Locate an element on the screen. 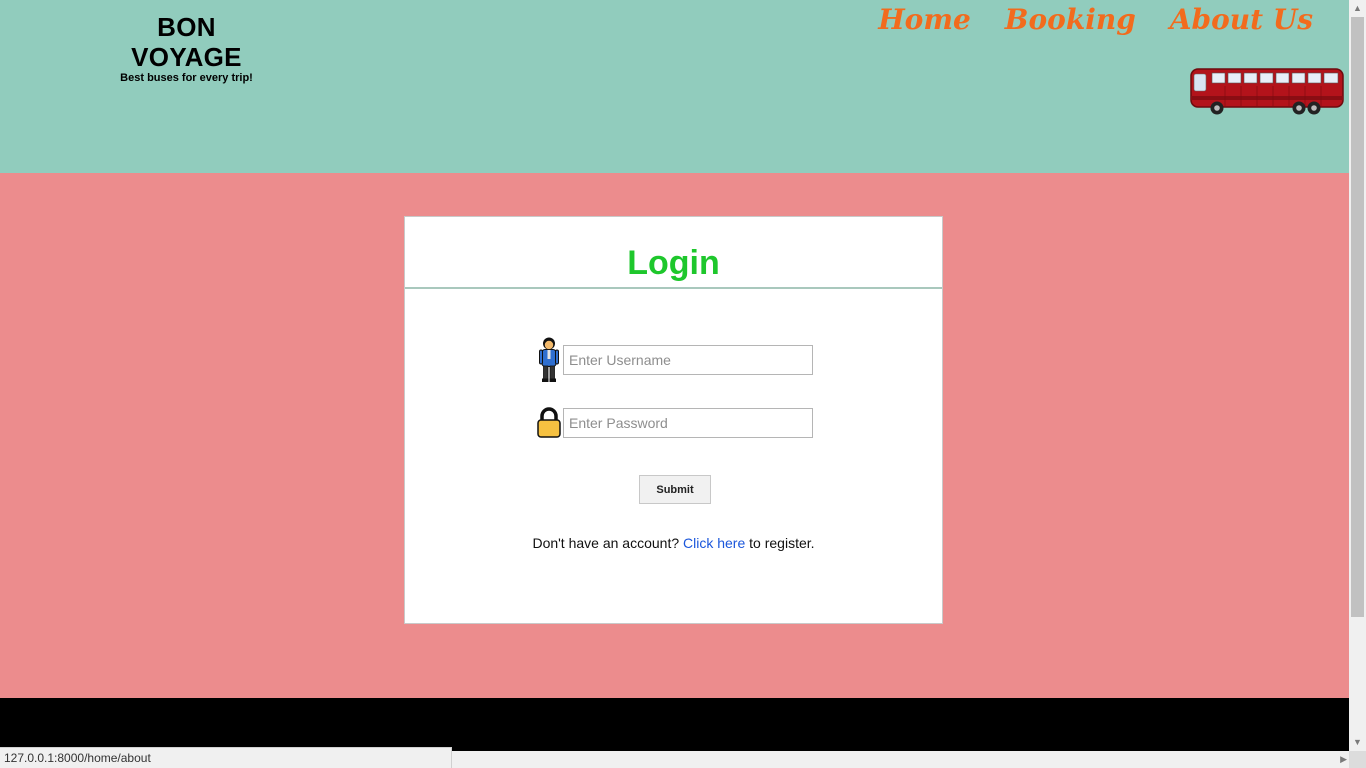 The image size is (1366, 768). password-input is located at coordinates (688, 423).